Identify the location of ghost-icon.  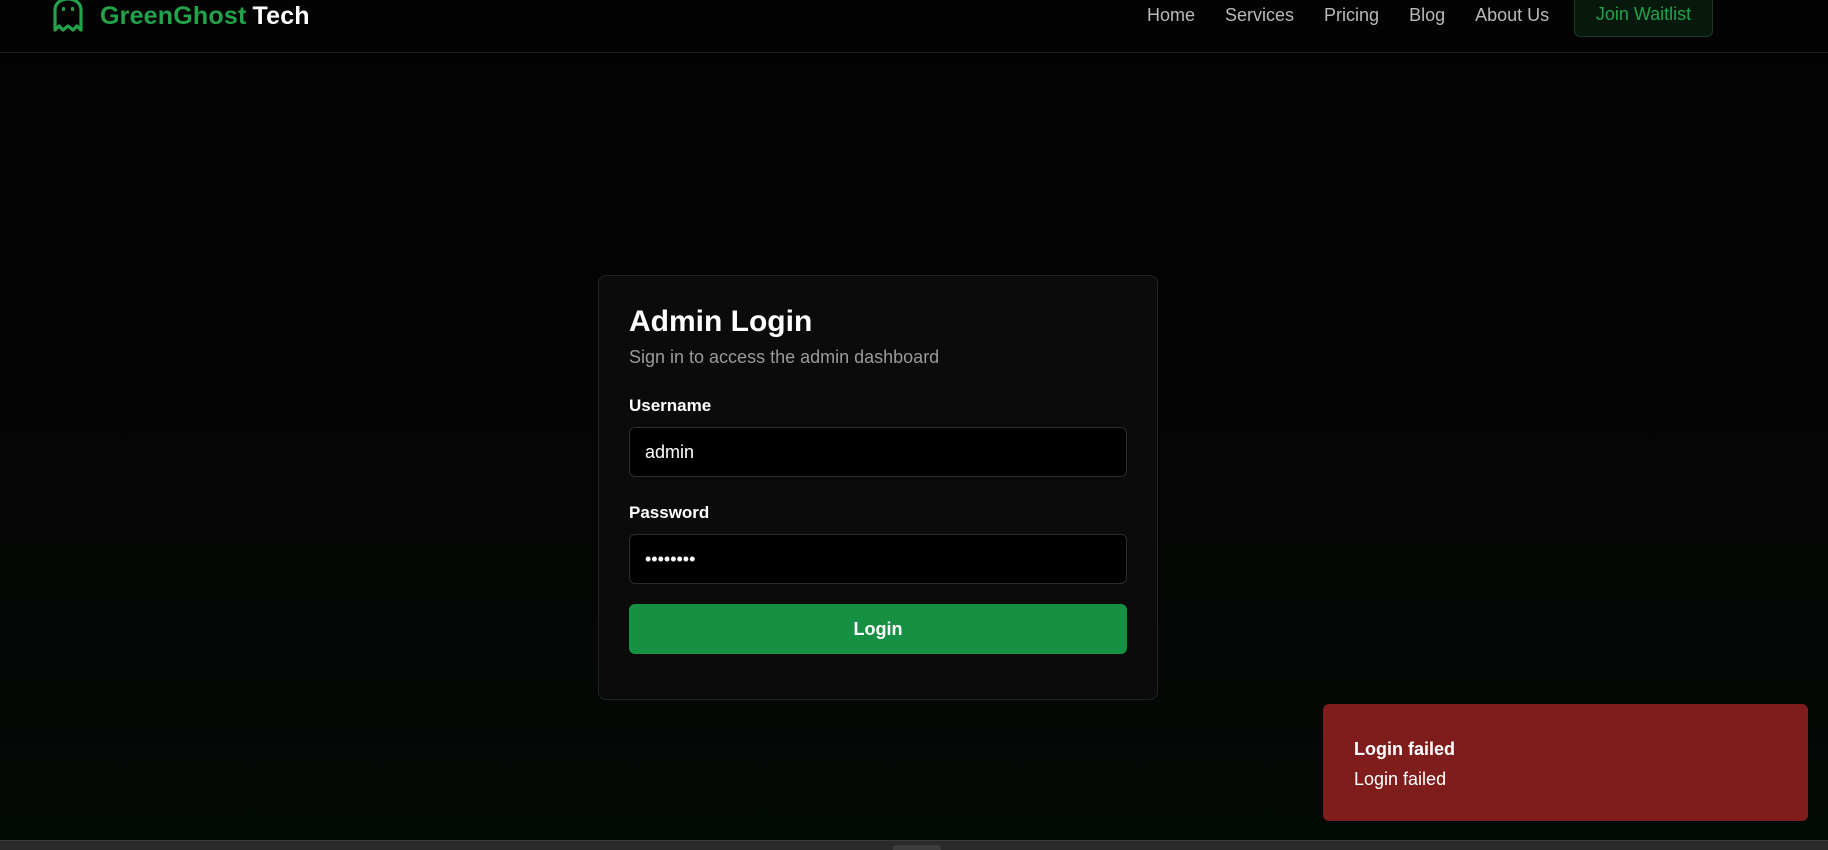
(68, 16).